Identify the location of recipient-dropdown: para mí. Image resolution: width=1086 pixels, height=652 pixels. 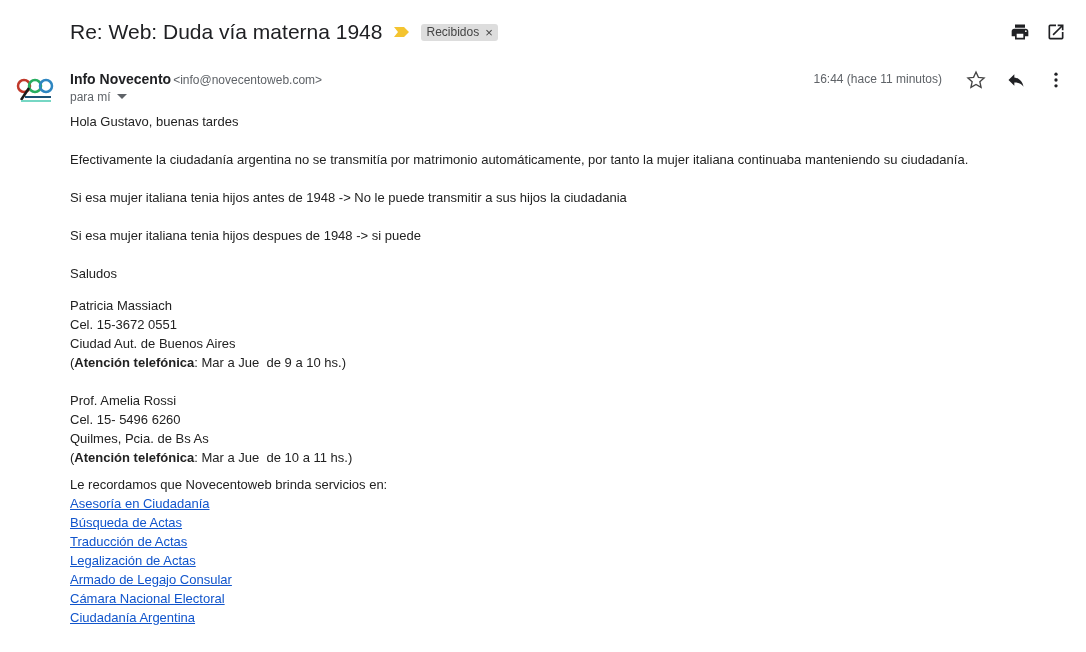
(196, 97).